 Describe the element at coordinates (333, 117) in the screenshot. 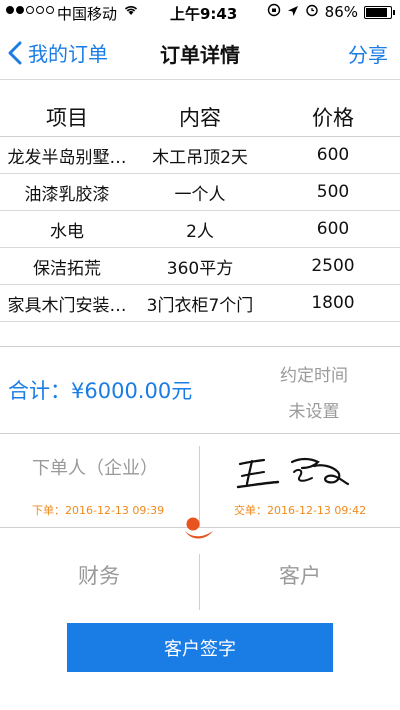

I see `header-price: 价格` at that location.